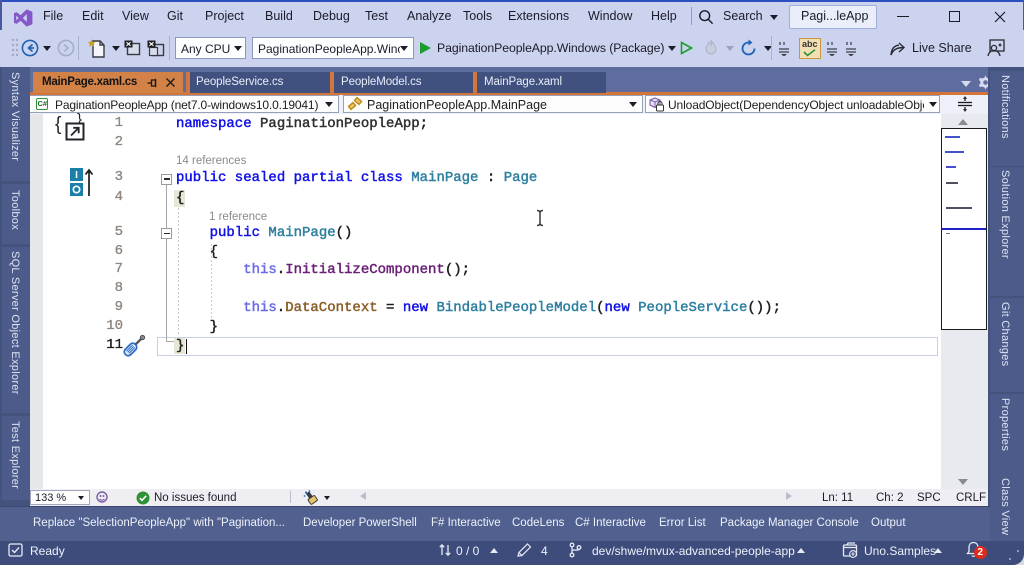 This screenshot has height=565, width=1024. I want to click on svg-text: I, so click(76, 175).